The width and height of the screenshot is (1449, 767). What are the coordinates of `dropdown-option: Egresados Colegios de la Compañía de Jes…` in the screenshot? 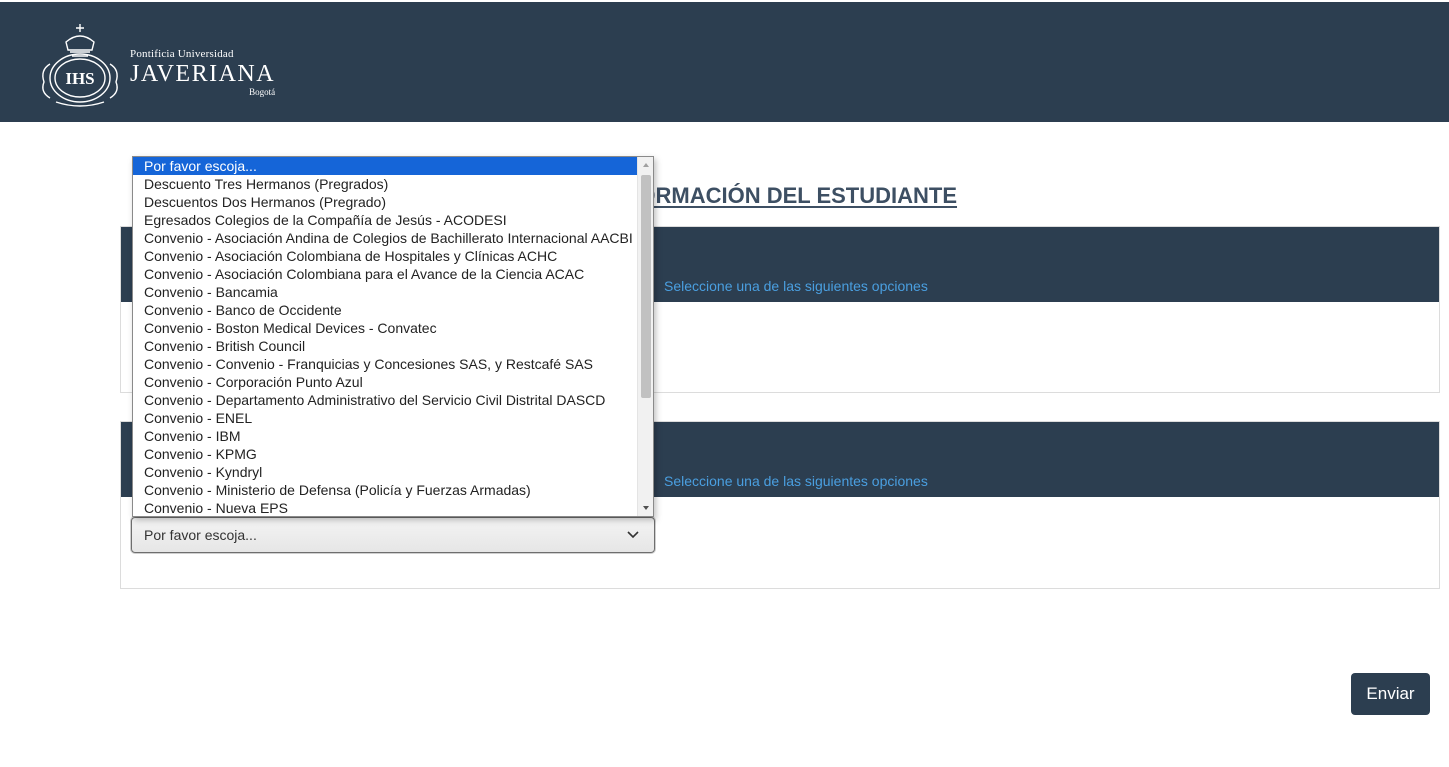 It's located at (386, 220).